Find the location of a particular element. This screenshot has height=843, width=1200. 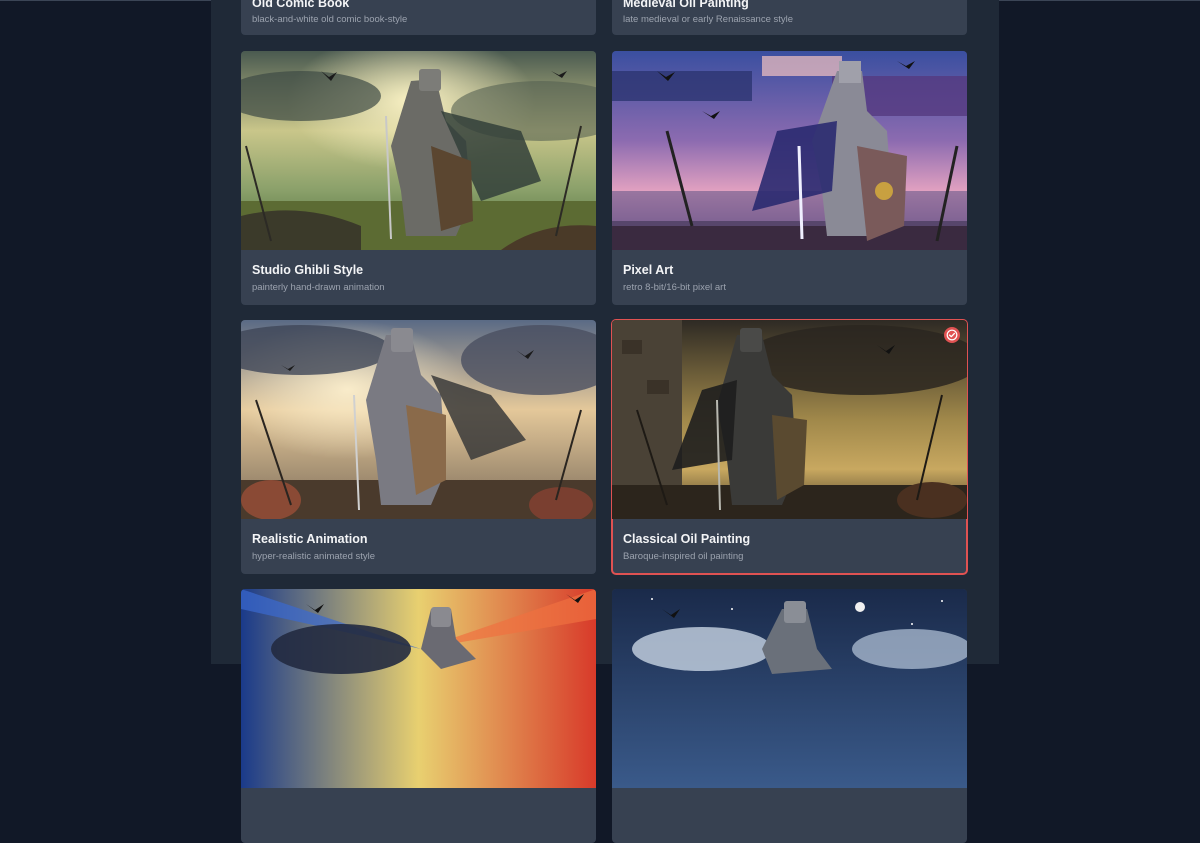

style-card-description: late medieval or early Renaissance style is located at coordinates (708, 19).